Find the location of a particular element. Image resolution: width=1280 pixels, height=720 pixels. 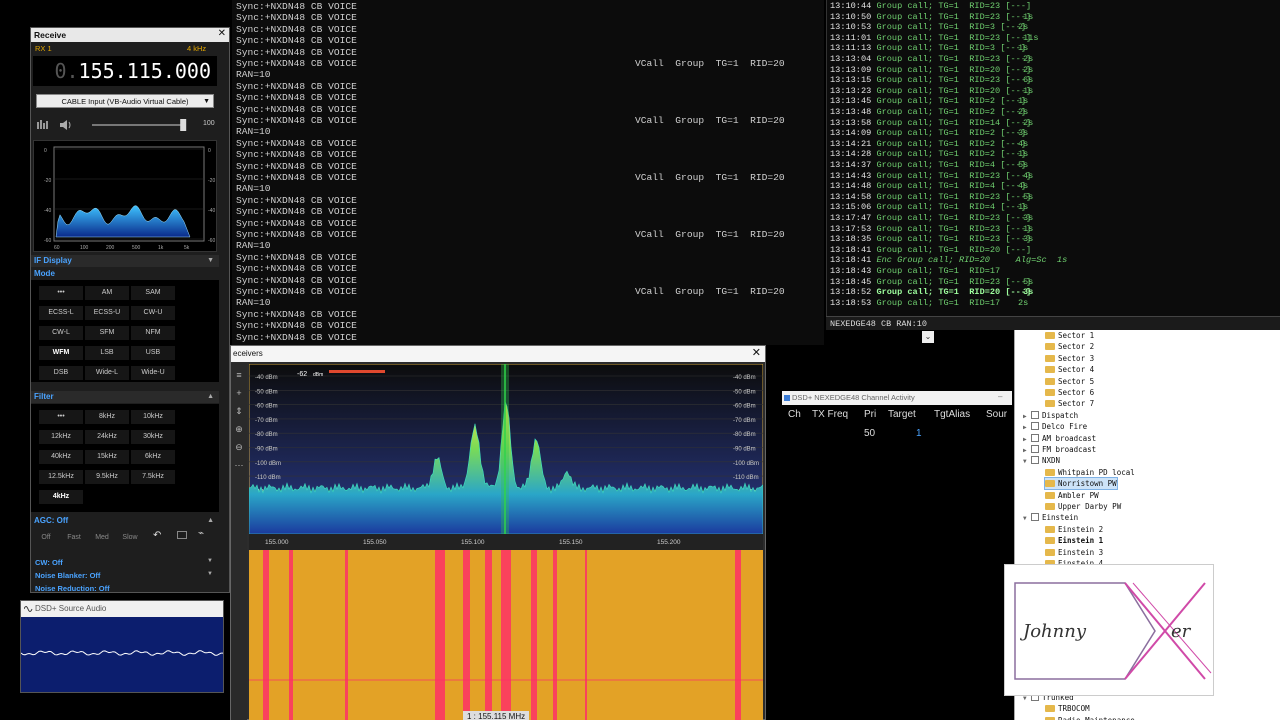

tree-item: Ambler PW is located at coordinates (1072, 495).